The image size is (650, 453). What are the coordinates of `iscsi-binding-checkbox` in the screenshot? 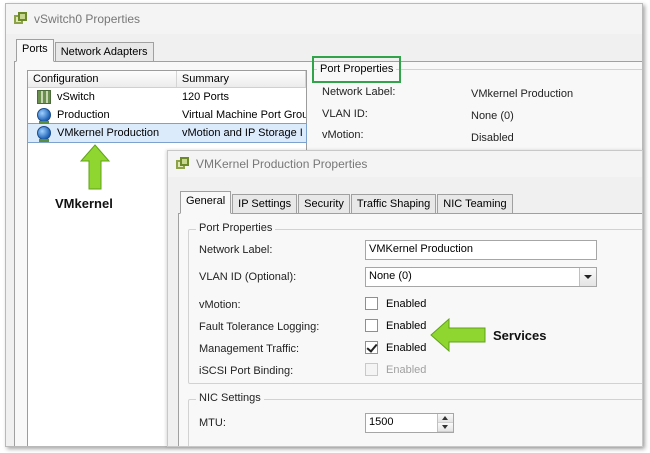 It's located at (371, 369).